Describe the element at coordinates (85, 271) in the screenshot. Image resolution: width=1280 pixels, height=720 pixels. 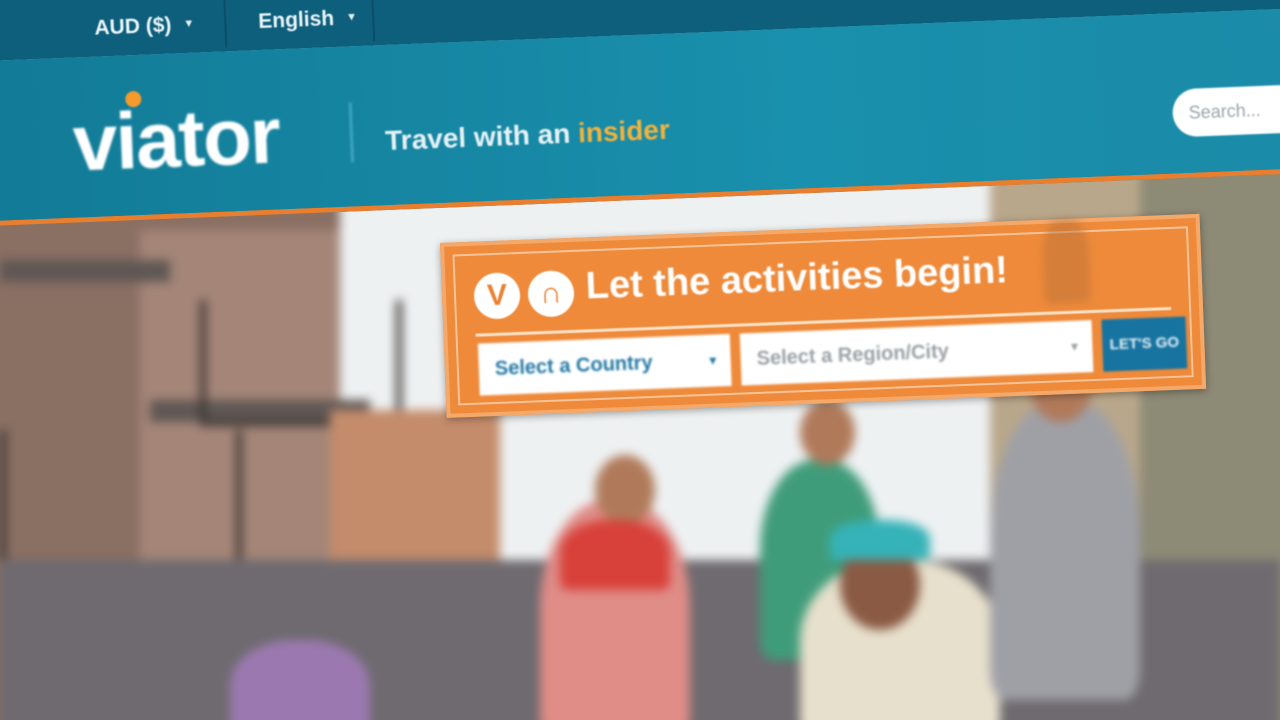
I see `photo-balcony` at that location.